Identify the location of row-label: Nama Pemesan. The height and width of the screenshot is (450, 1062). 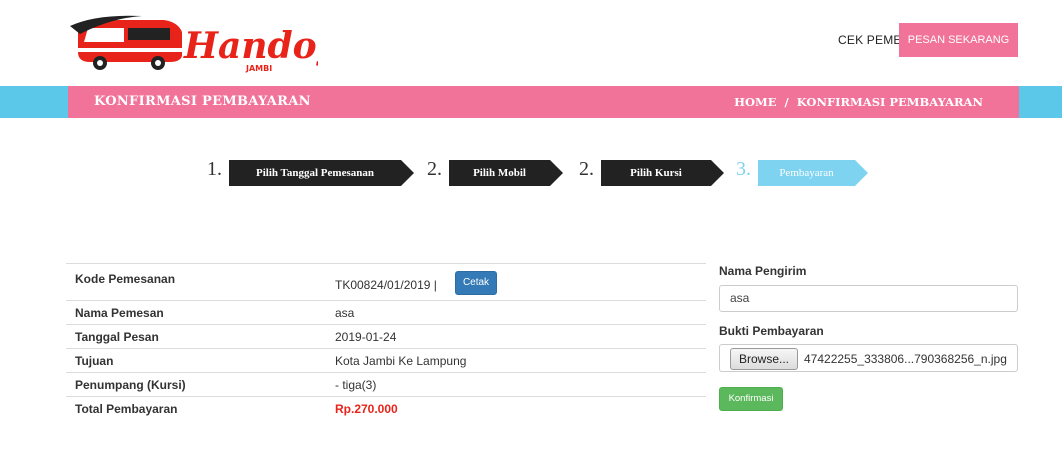
(119, 313).